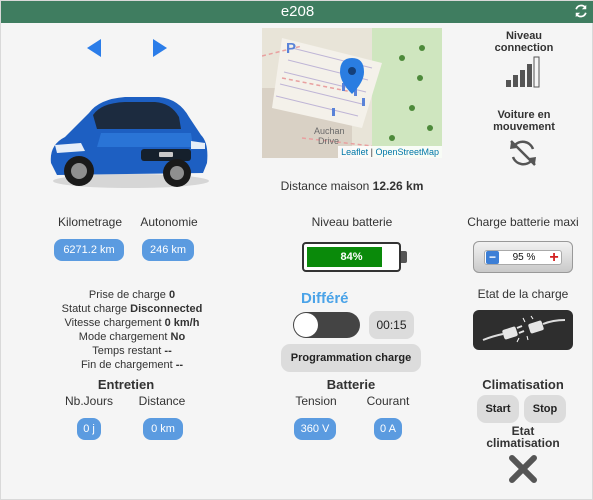 This screenshot has height=500, width=593. Describe the element at coordinates (388, 429) in the screenshot. I see `courant-value: 0 A` at that location.